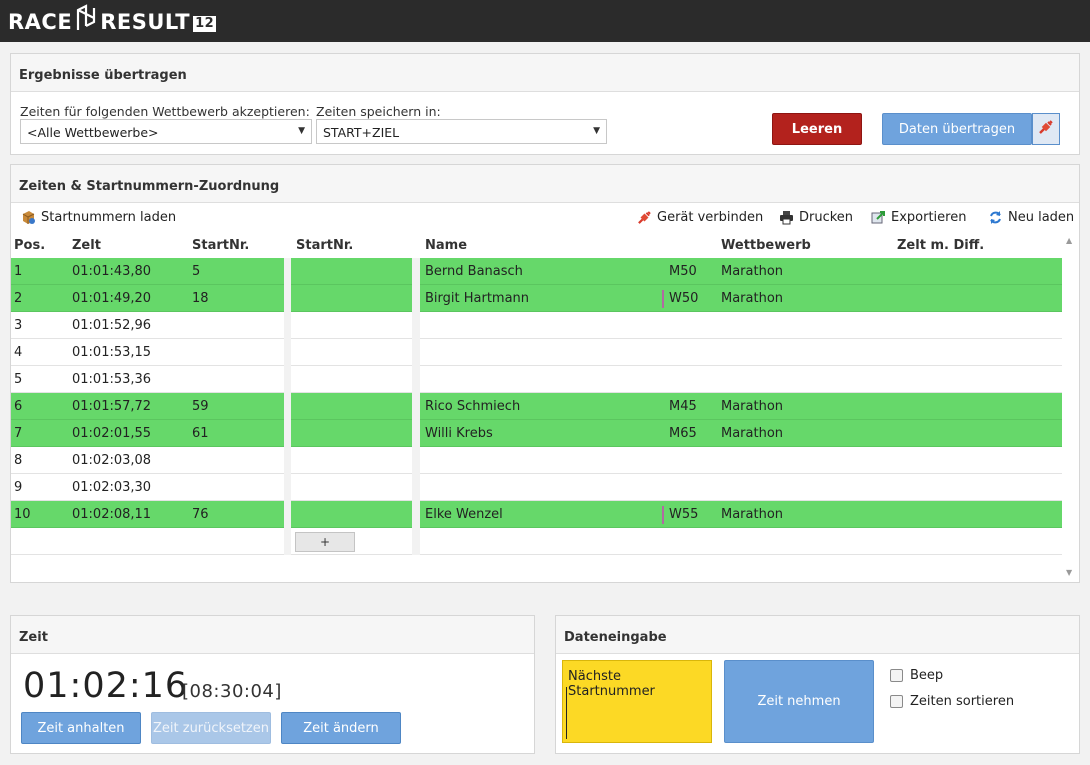  Describe the element at coordinates (940, 245) in the screenshot. I see `col-header-diff: Zelt m. Diff.` at that location.